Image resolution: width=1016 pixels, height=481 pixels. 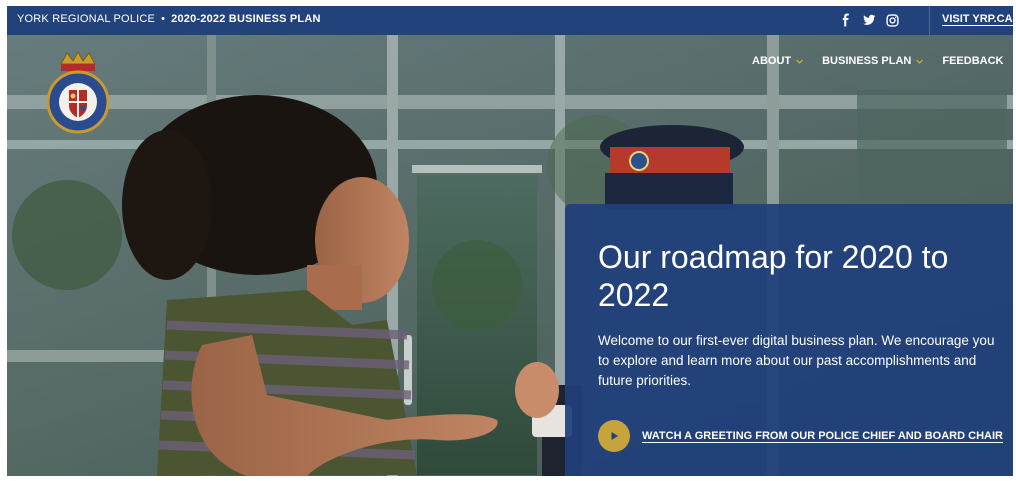 What do you see at coordinates (86, 19) in the screenshot?
I see `site-name: YORK REGIONAL POLICE` at bounding box center [86, 19].